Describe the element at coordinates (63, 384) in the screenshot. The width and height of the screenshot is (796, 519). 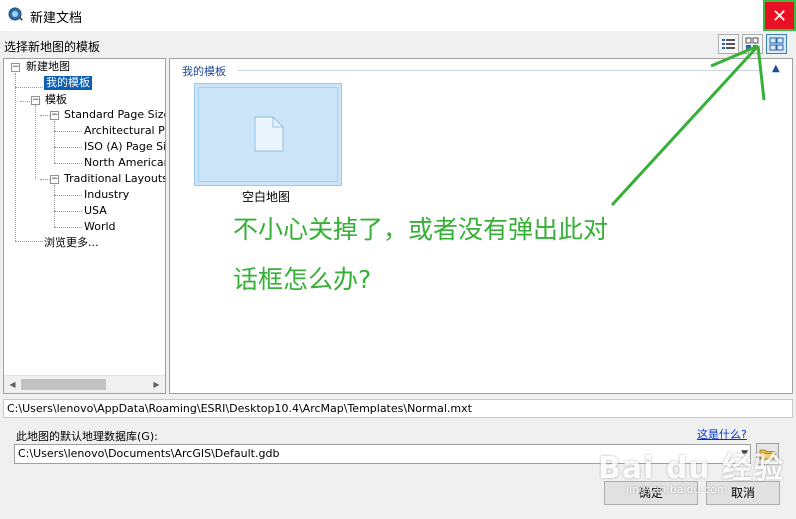
I see `scrollbar-thumb` at that location.